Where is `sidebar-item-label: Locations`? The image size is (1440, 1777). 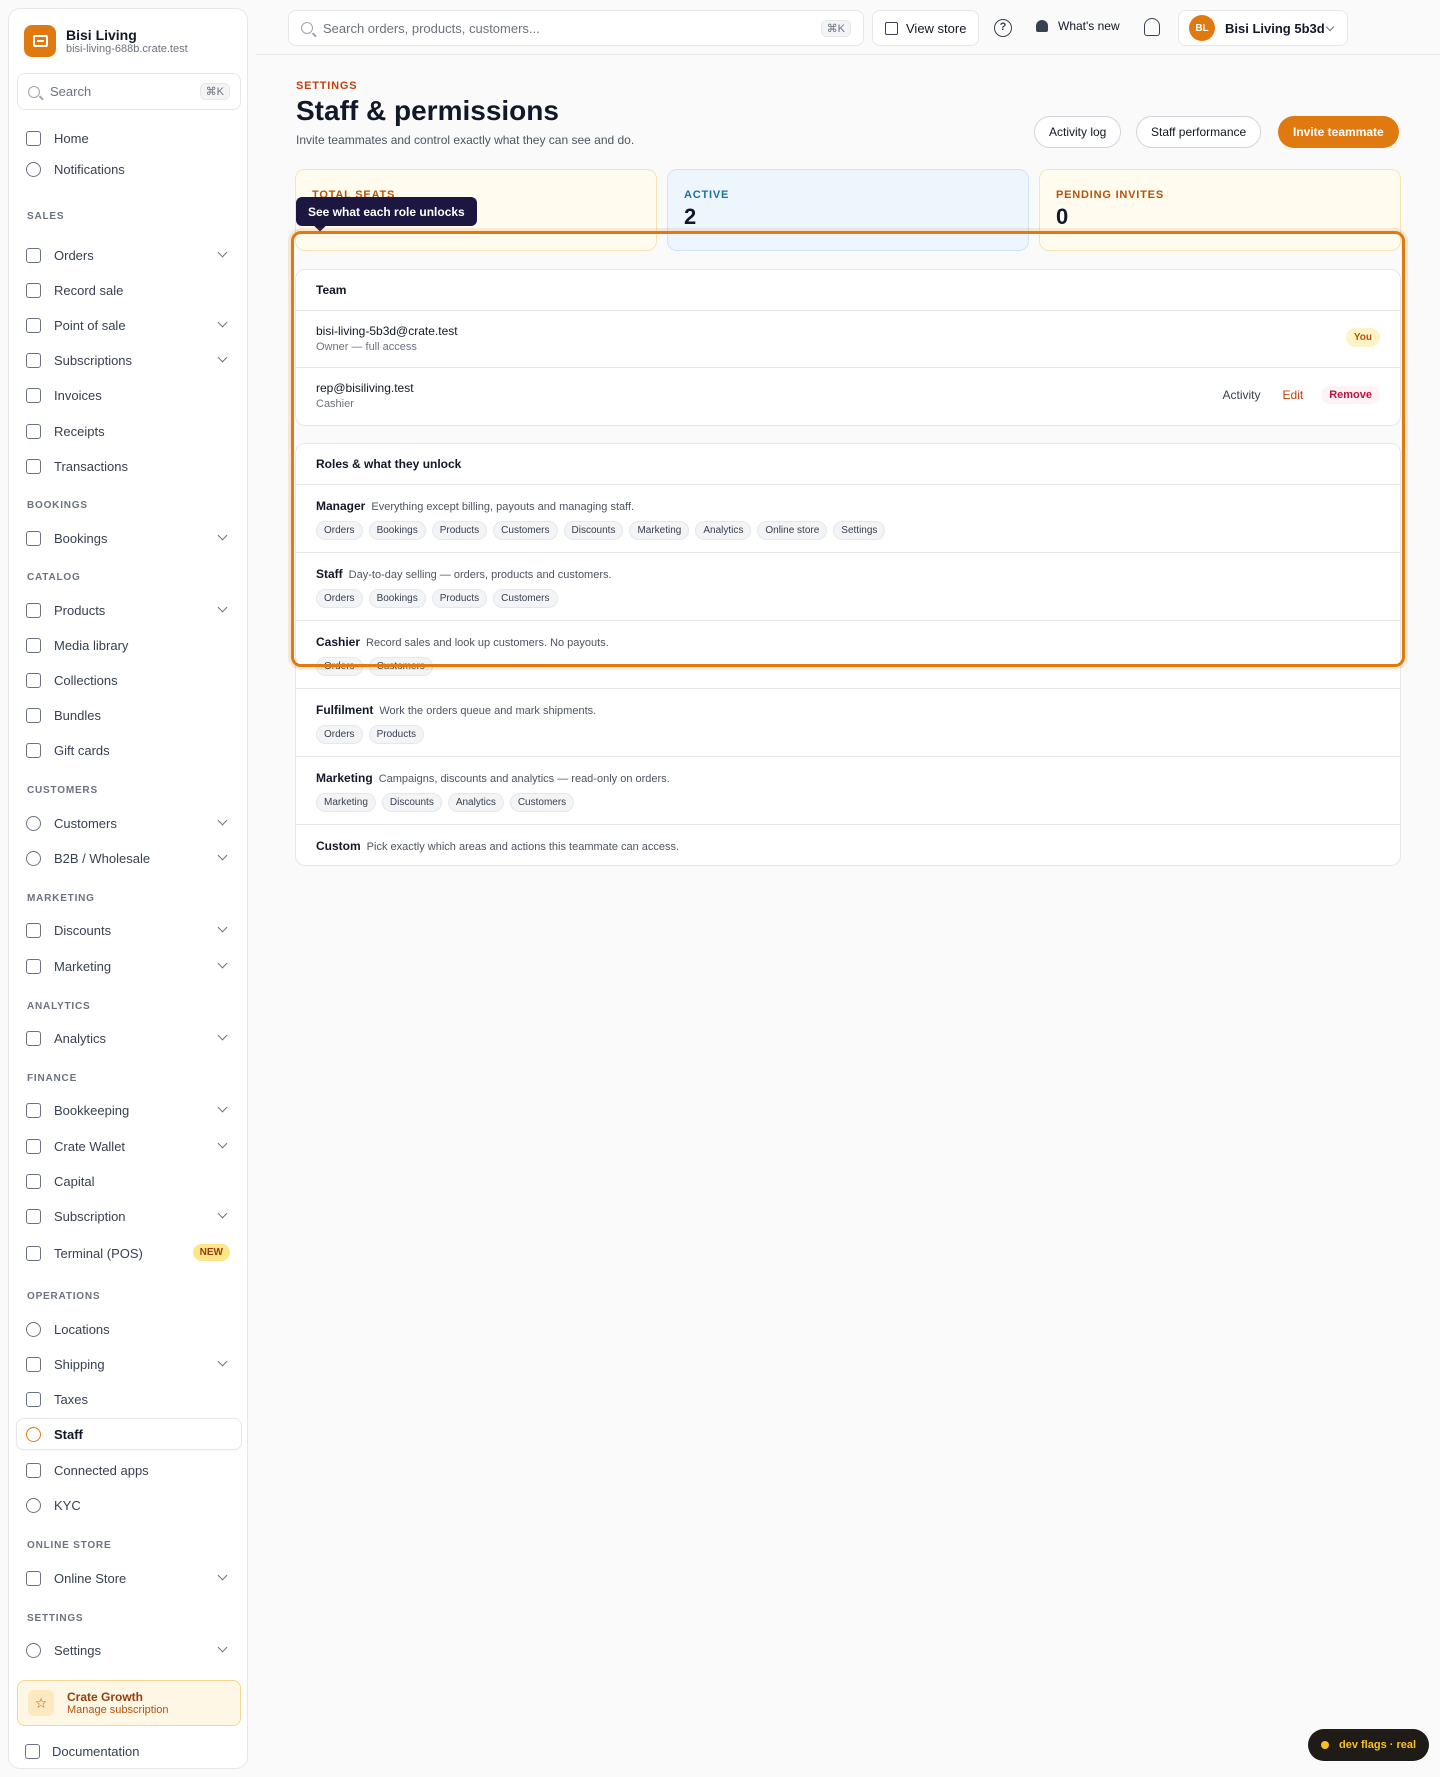
sidebar-item-label: Locations is located at coordinates (82, 1329).